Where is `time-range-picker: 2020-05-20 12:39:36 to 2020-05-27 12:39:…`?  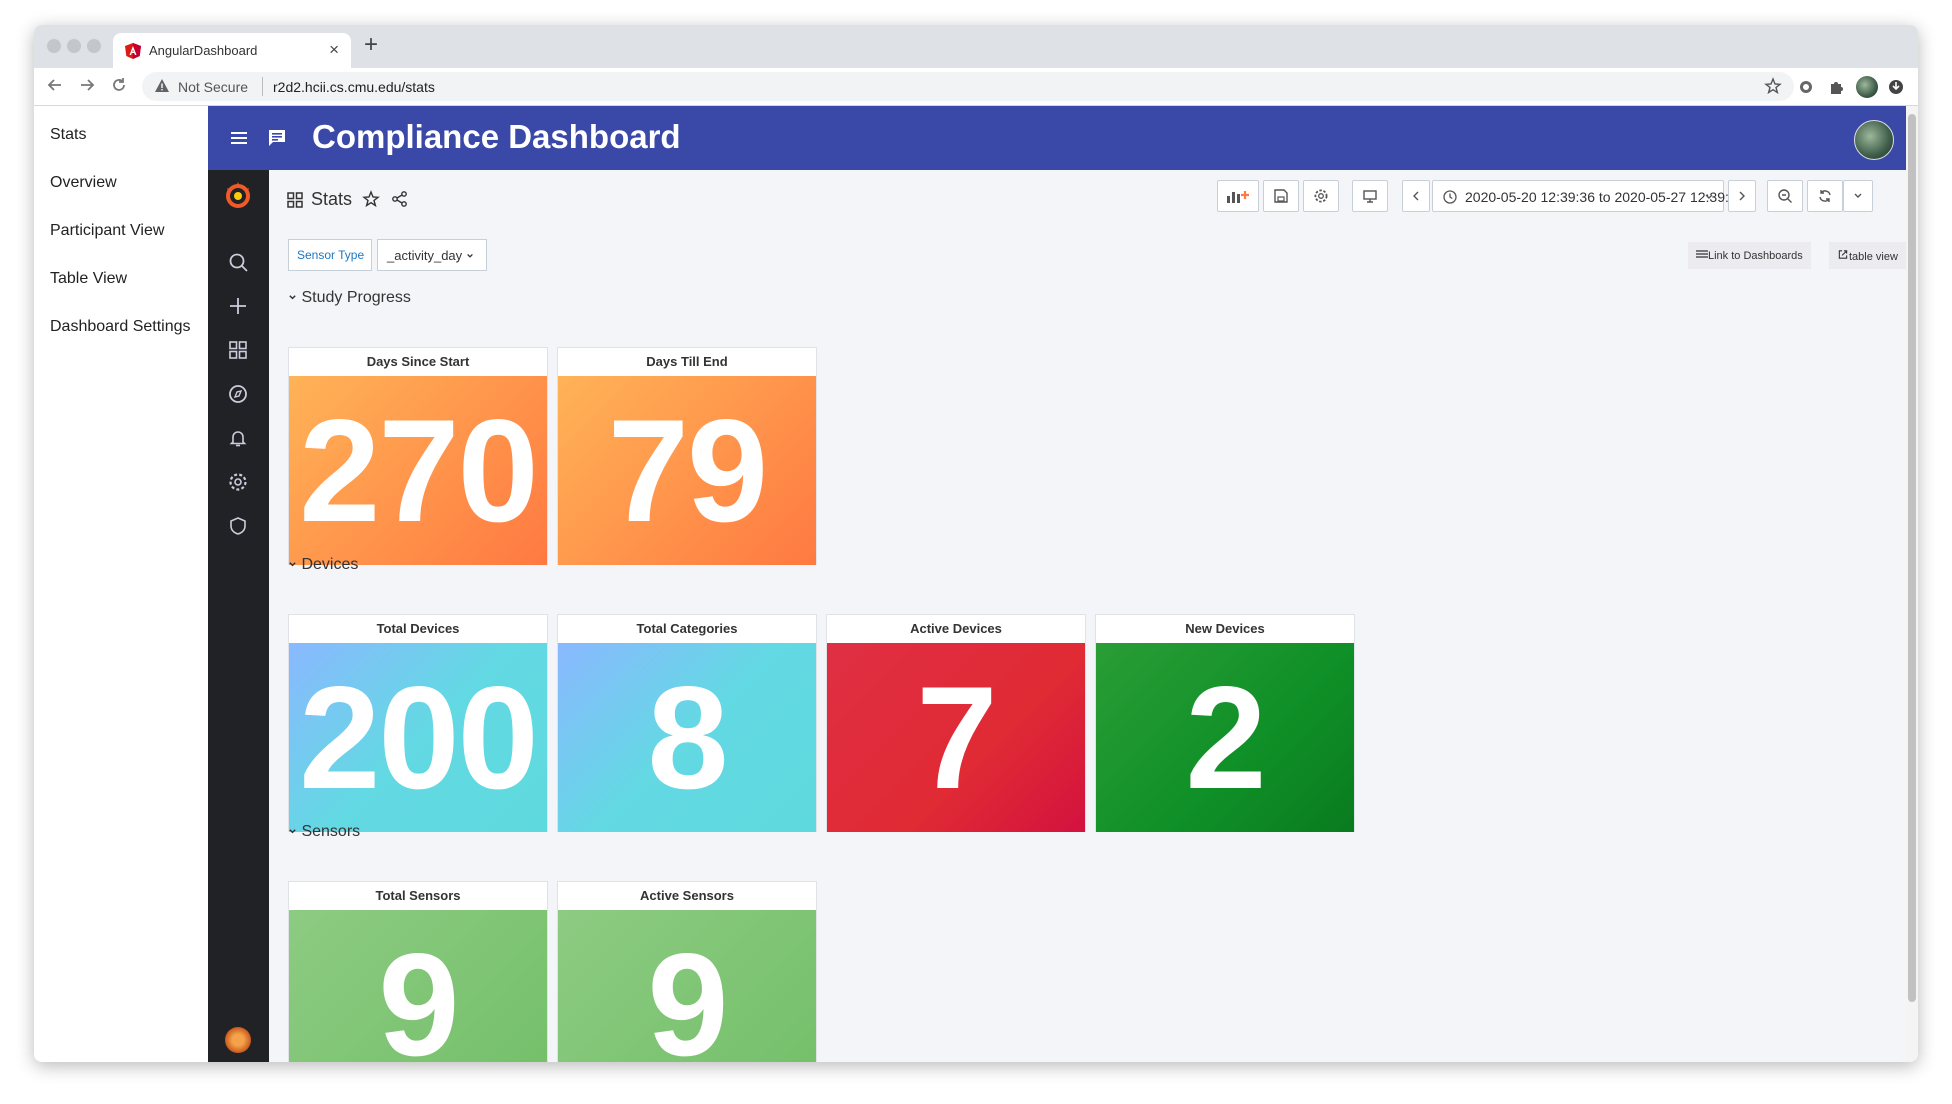 time-range-picker: 2020-05-20 12:39:36 to 2020-05-27 12:39:… is located at coordinates (1588, 196).